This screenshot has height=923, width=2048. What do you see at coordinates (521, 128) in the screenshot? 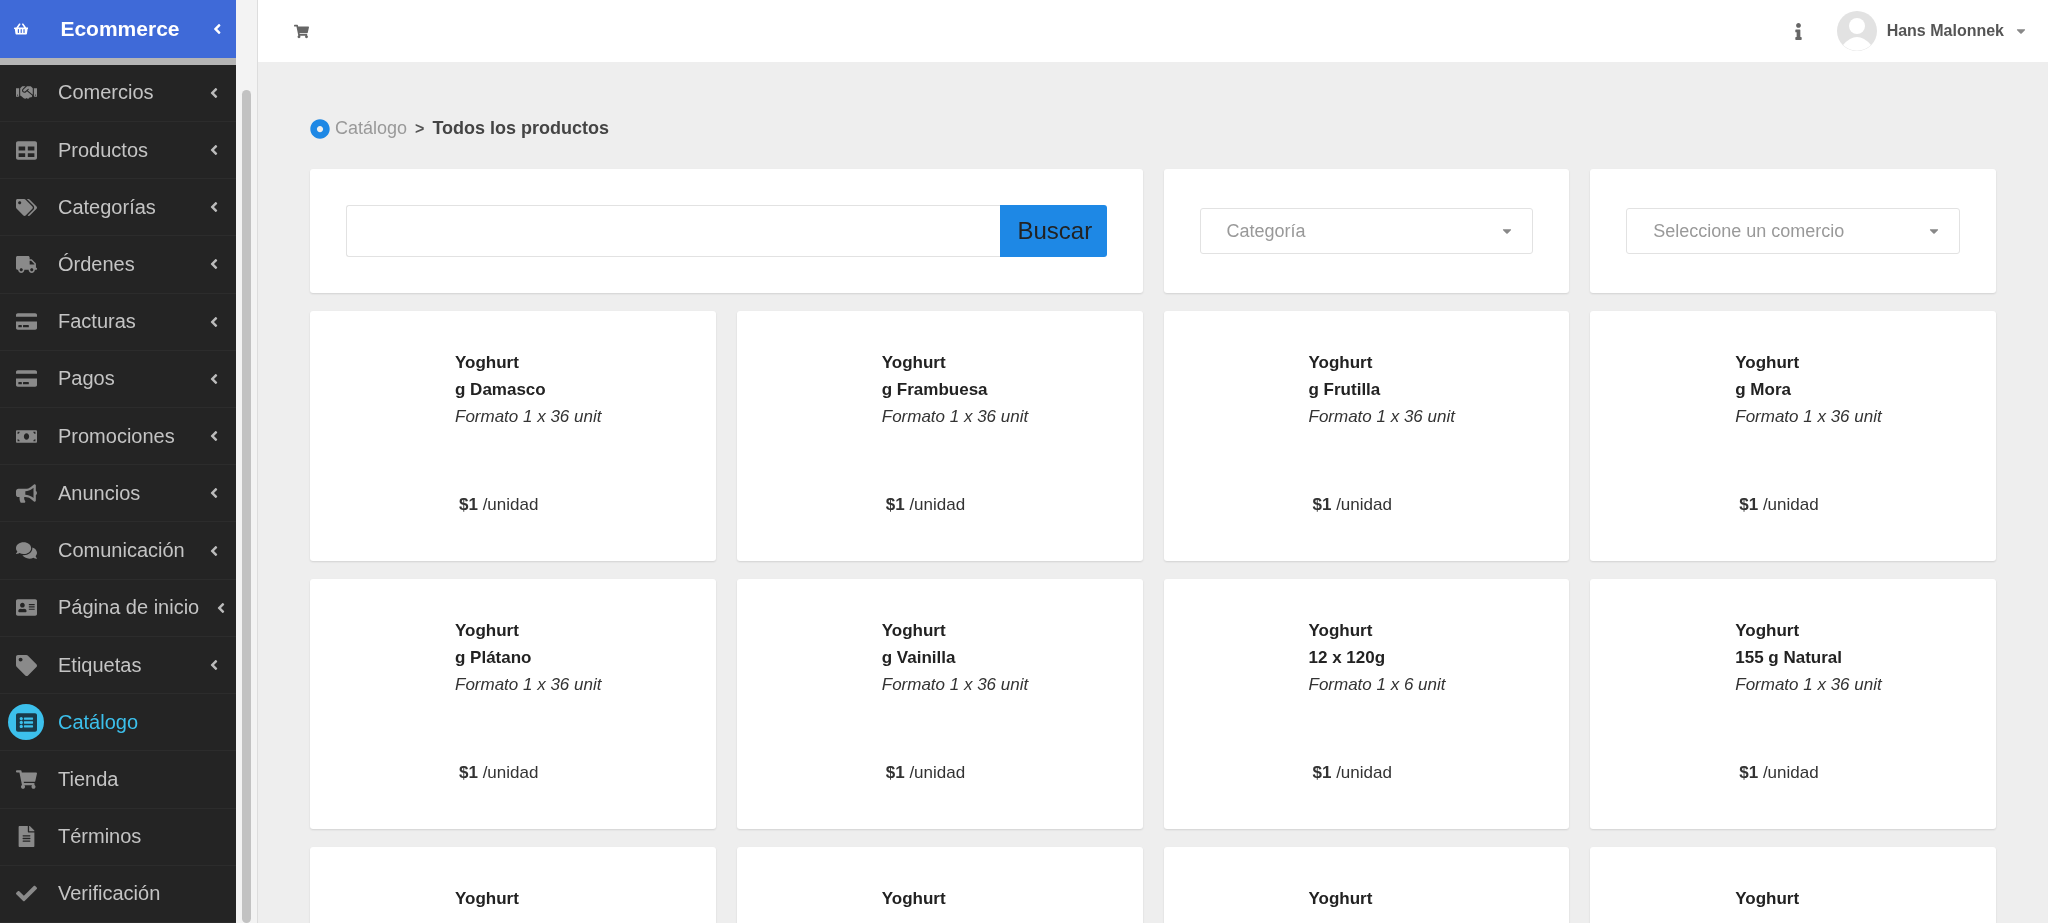
I see `breadcrumb-current: Todos los productos` at bounding box center [521, 128].